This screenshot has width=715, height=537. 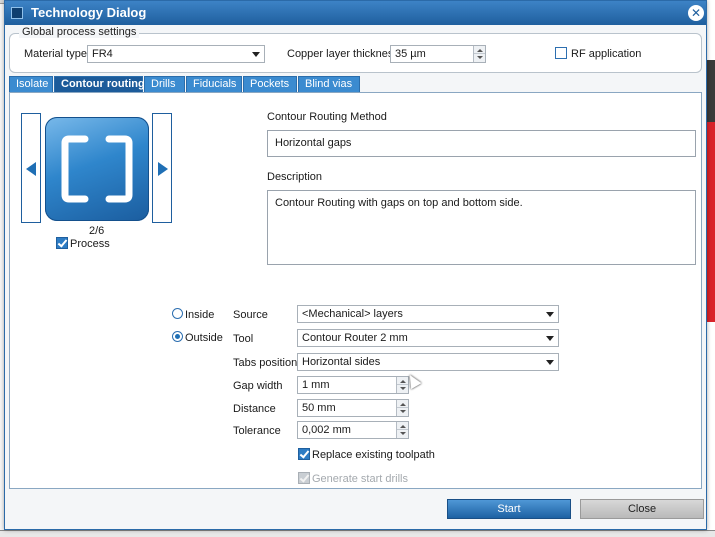 I want to click on source-label: Source, so click(x=250, y=315).